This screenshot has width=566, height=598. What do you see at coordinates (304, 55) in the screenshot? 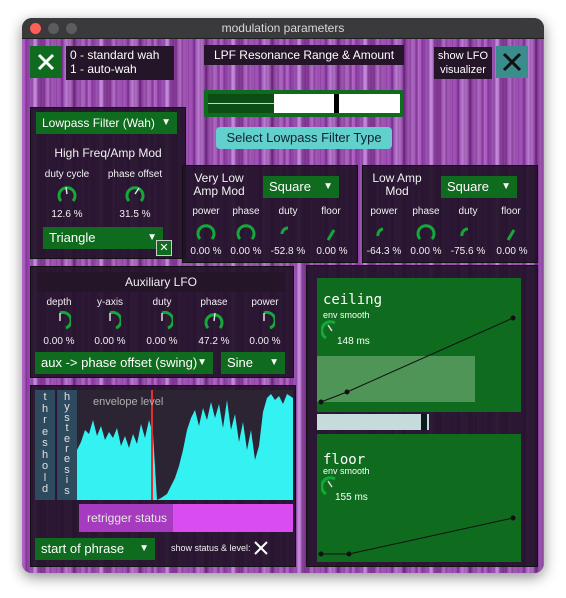
I see `lpf-title: LPF Resonance Range & Amount` at bounding box center [304, 55].